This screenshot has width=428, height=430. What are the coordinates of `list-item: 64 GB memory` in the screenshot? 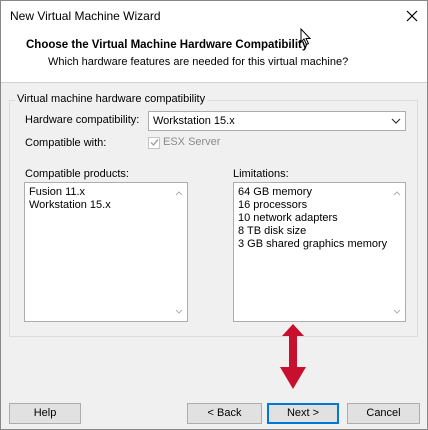 It's located at (275, 192).